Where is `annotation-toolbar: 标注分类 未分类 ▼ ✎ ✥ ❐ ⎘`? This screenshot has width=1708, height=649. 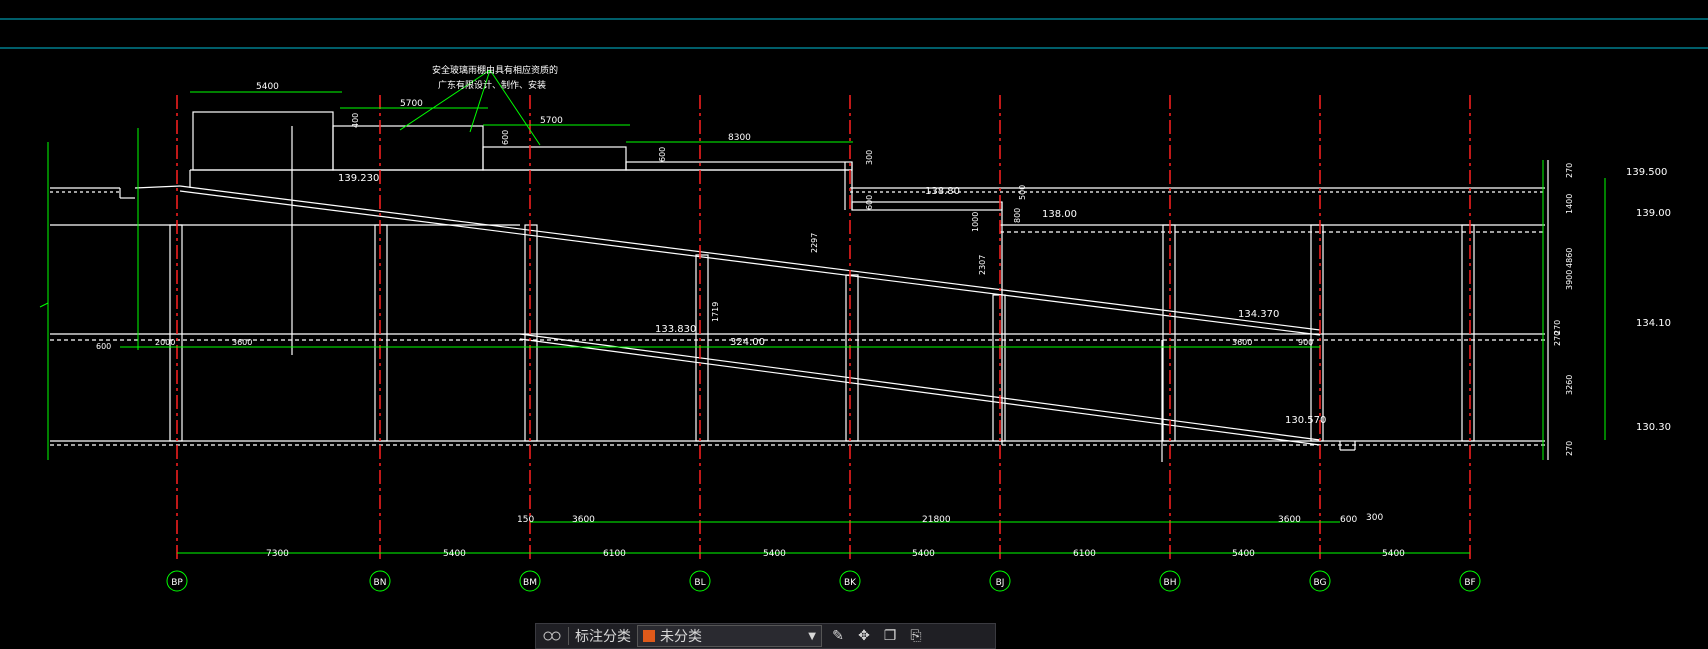 annotation-toolbar: 标注分类 未分类 ▼ ✎ ✥ ❐ ⎘ is located at coordinates (765, 636).